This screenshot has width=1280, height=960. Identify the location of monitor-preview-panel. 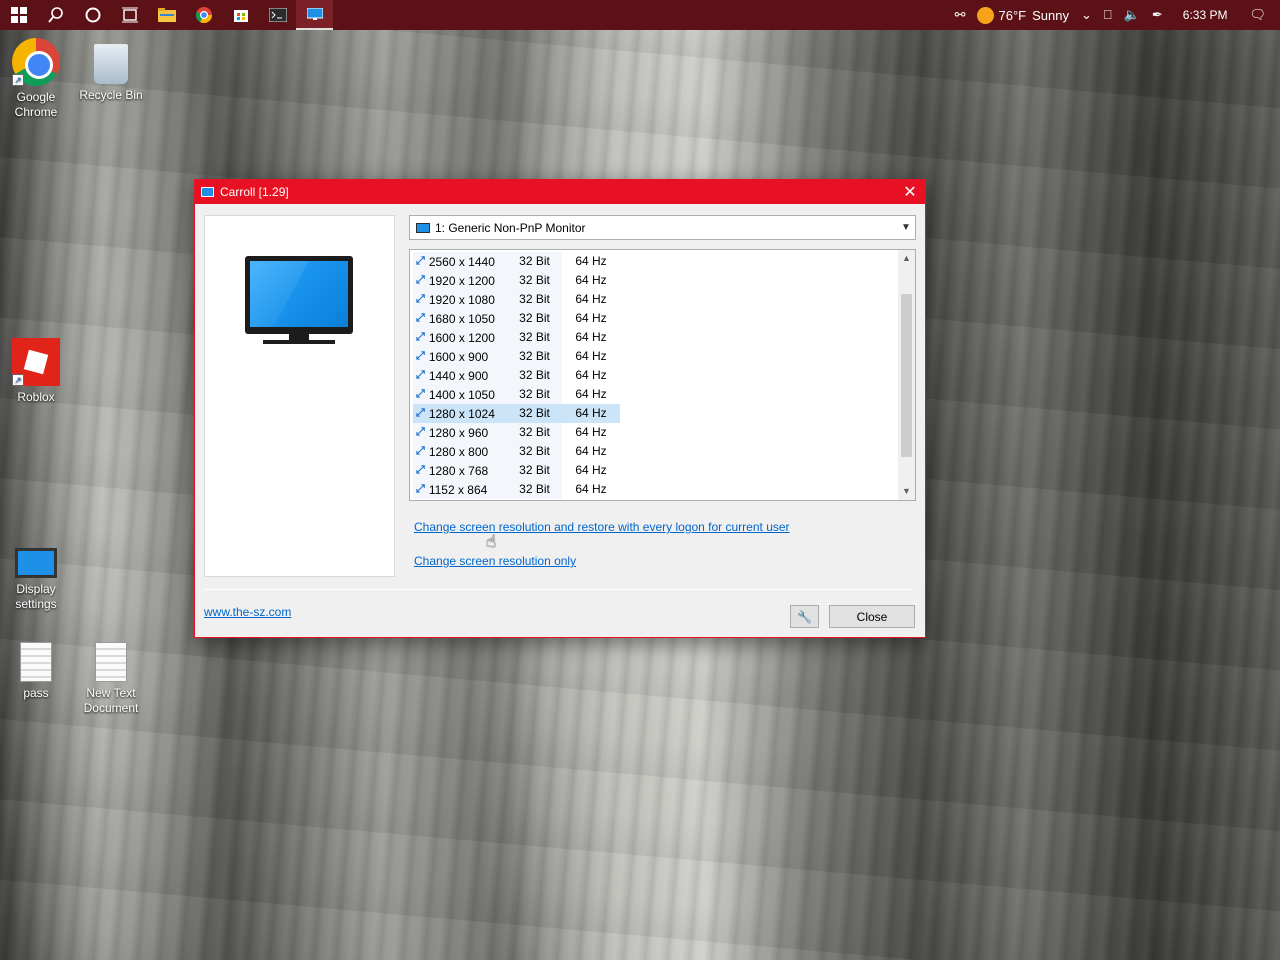
(299, 396).